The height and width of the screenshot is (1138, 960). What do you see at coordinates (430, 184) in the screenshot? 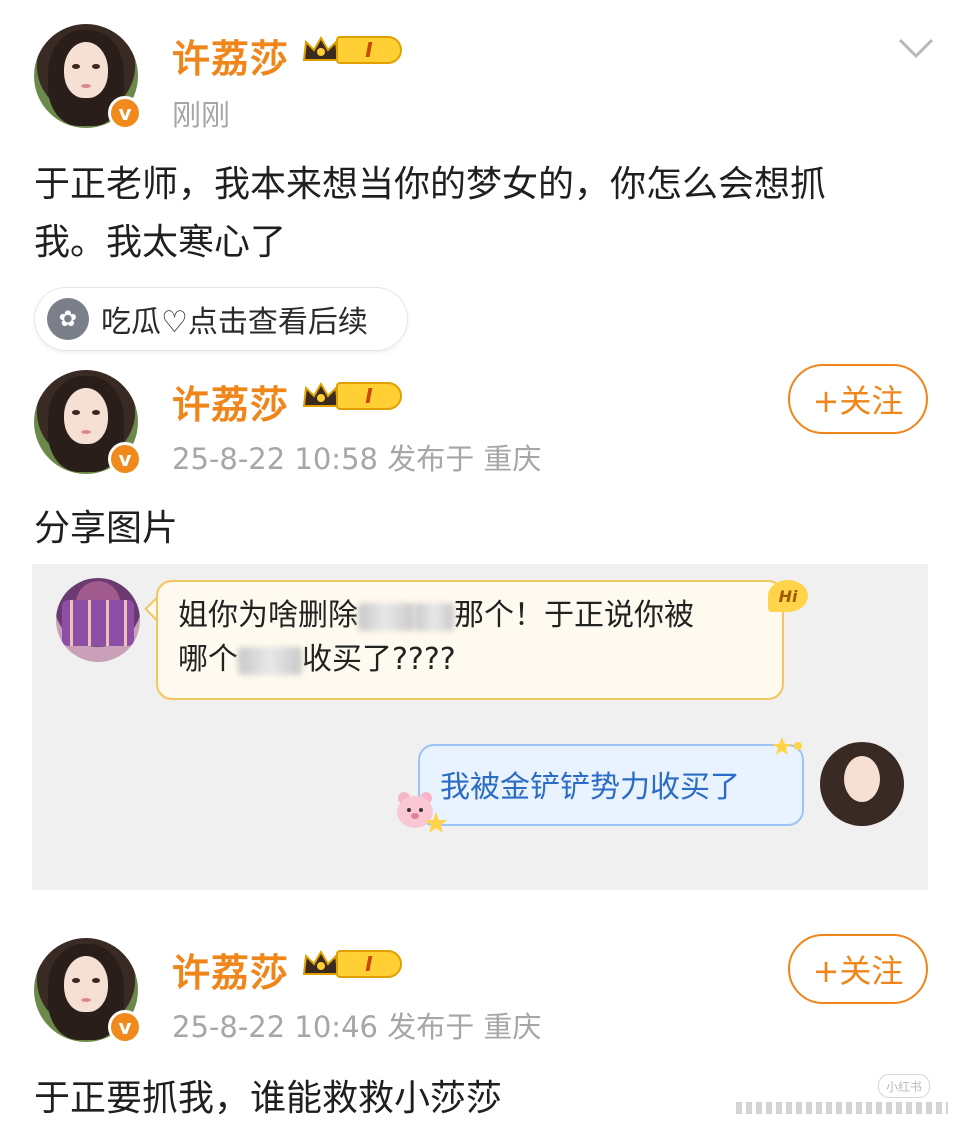
I see `post-text-line: 于正老师，我本来想当你的梦女的，你怎么会想抓` at bounding box center [430, 184].